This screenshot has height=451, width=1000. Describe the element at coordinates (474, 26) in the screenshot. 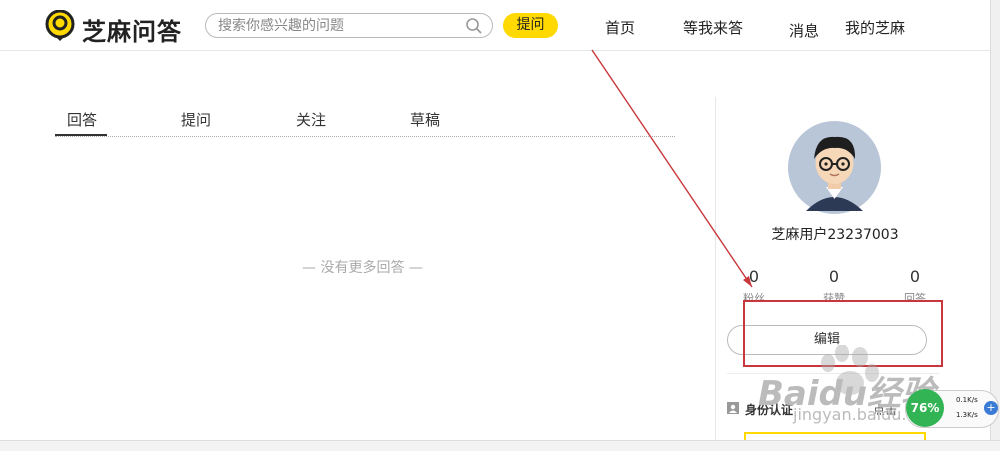

I see `search-icon` at that location.